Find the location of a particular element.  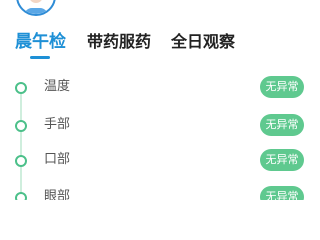

check-label: 温度 is located at coordinates (57, 86).